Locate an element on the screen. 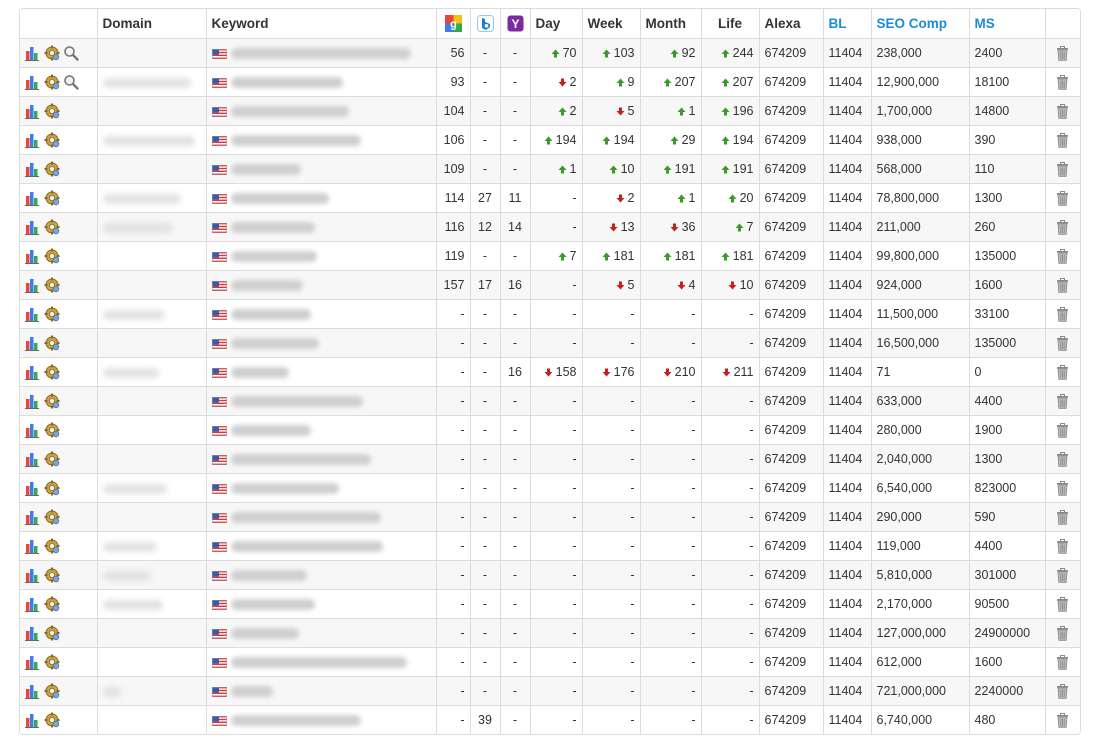 The width and height of the screenshot is (1093, 745). header-week: Week is located at coordinates (611, 24).